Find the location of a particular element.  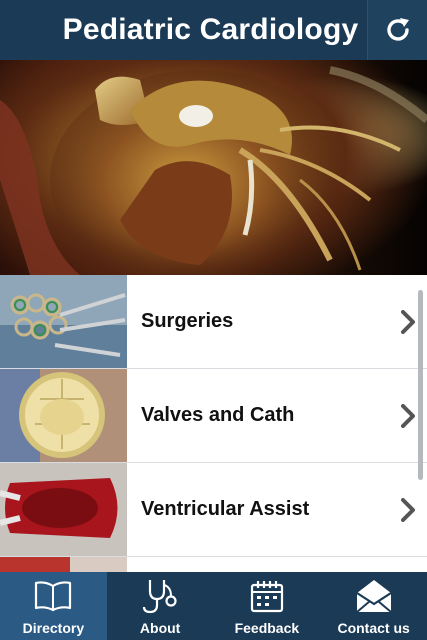

tab-contact-us: Contact us is located at coordinates (373, 606).